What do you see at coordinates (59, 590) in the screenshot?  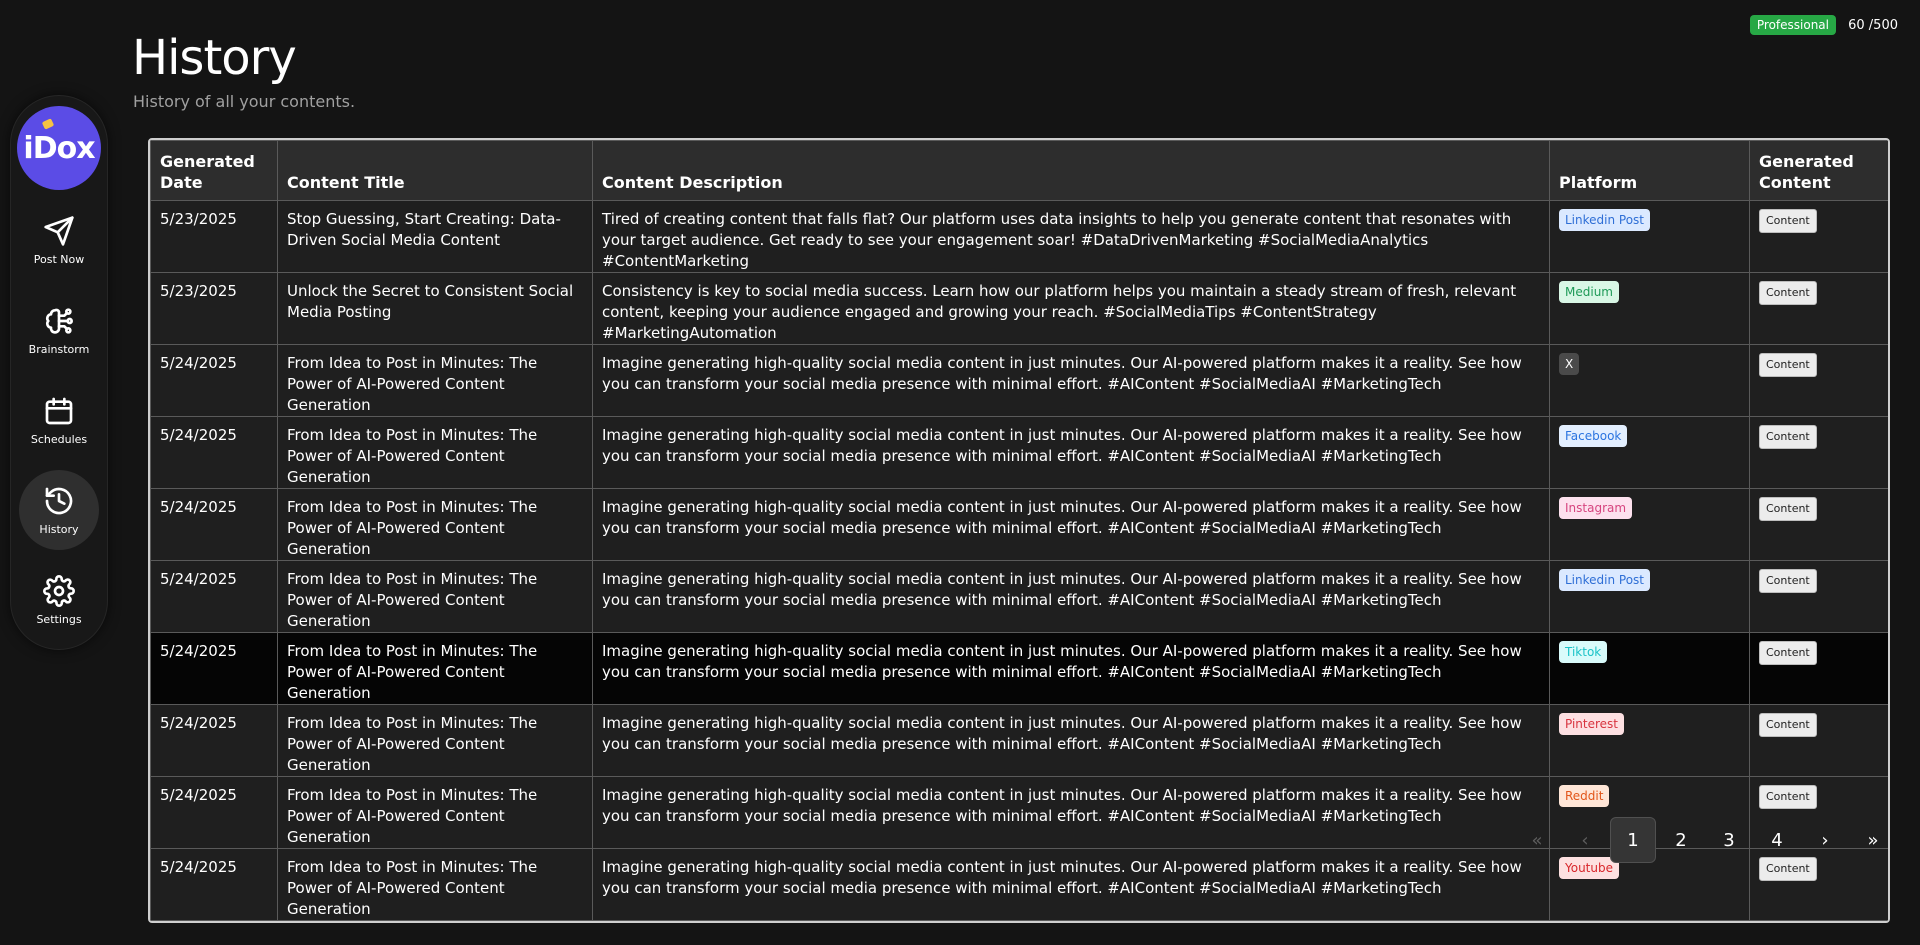 I see `gear-icon` at bounding box center [59, 590].